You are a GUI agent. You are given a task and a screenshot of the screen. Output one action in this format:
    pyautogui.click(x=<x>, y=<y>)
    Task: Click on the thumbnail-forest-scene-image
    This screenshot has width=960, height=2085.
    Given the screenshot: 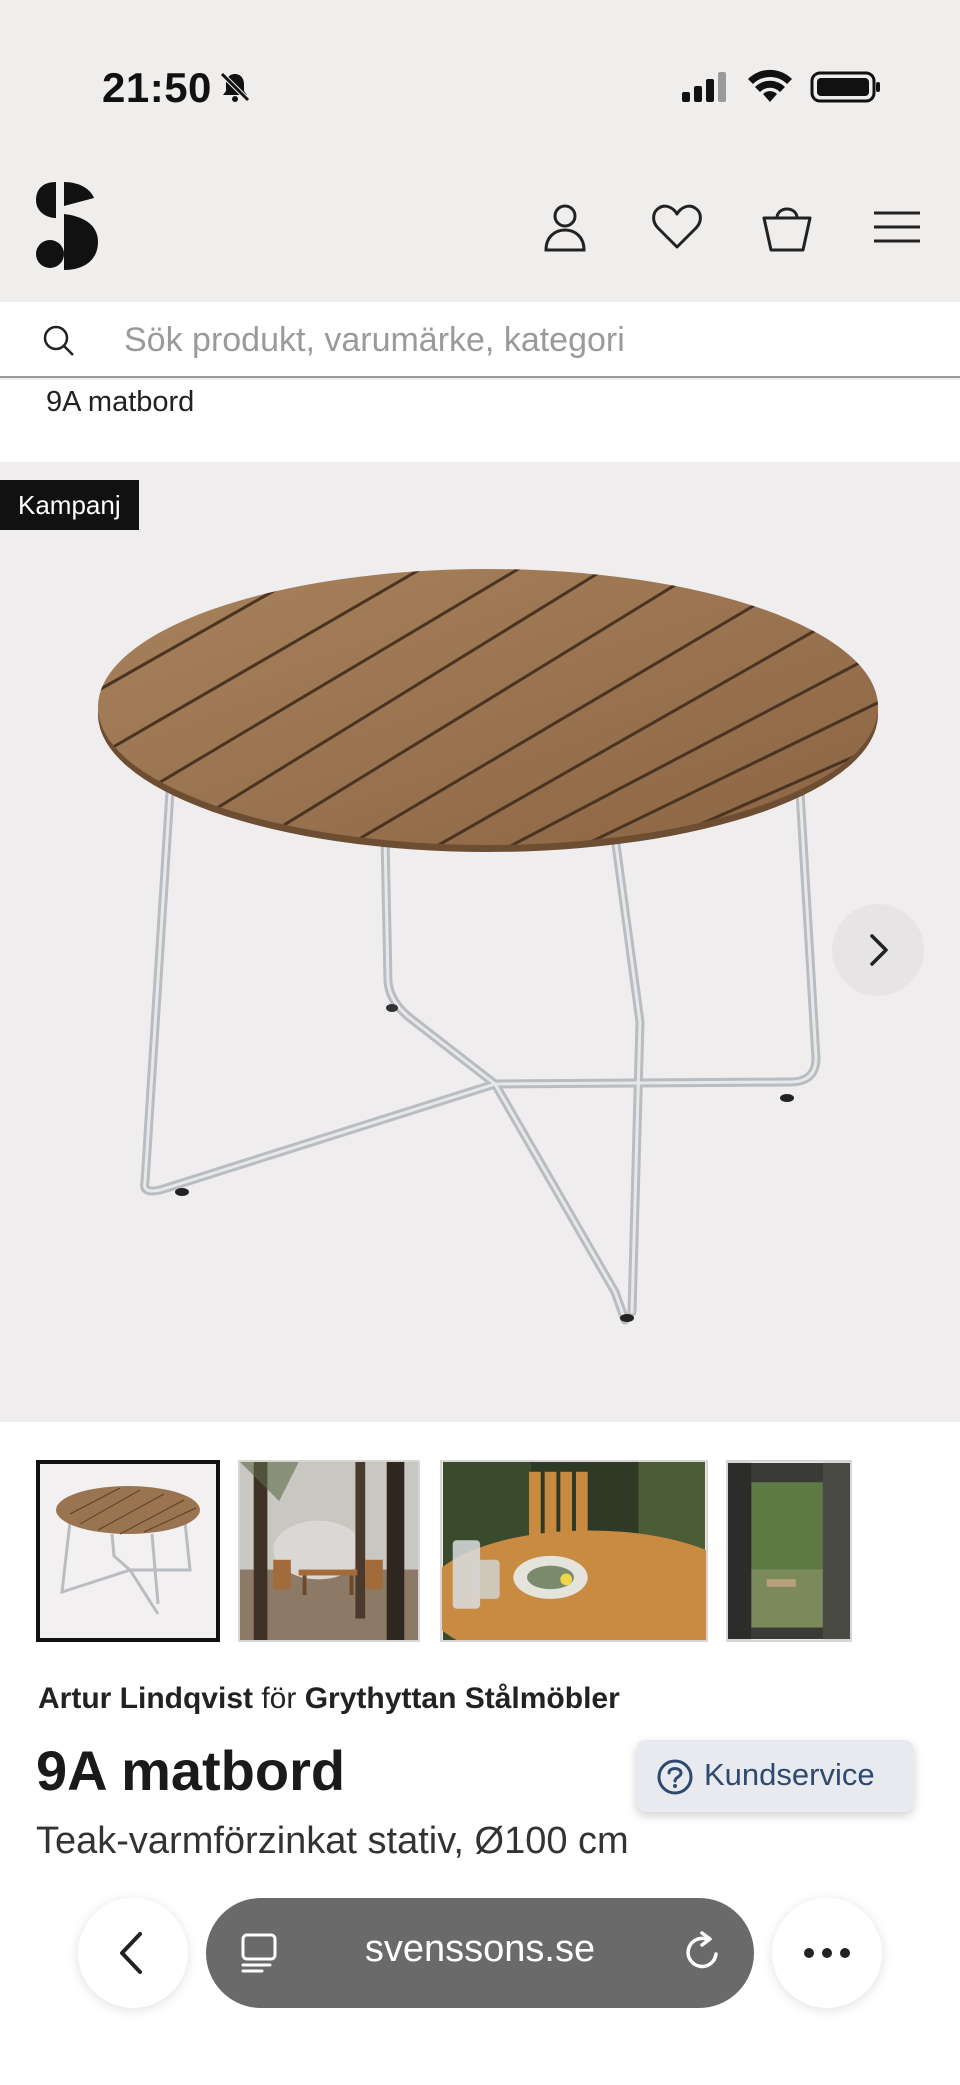 What is the action you would take?
    pyautogui.click(x=329, y=1551)
    